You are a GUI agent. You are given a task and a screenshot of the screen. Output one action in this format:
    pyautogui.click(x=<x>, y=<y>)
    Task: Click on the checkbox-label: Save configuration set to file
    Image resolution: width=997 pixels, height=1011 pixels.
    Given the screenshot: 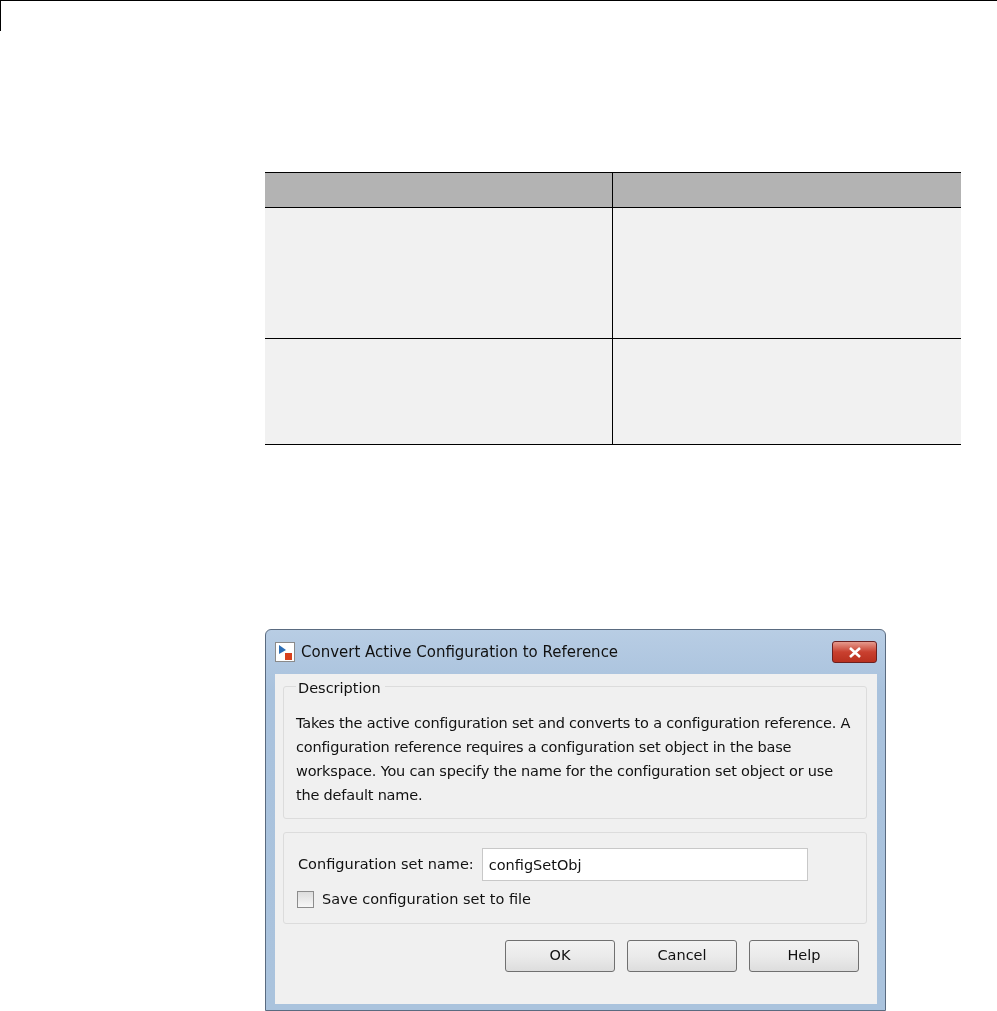 What is the action you would take?
    pyautogui.click(x=426, y=900)
    